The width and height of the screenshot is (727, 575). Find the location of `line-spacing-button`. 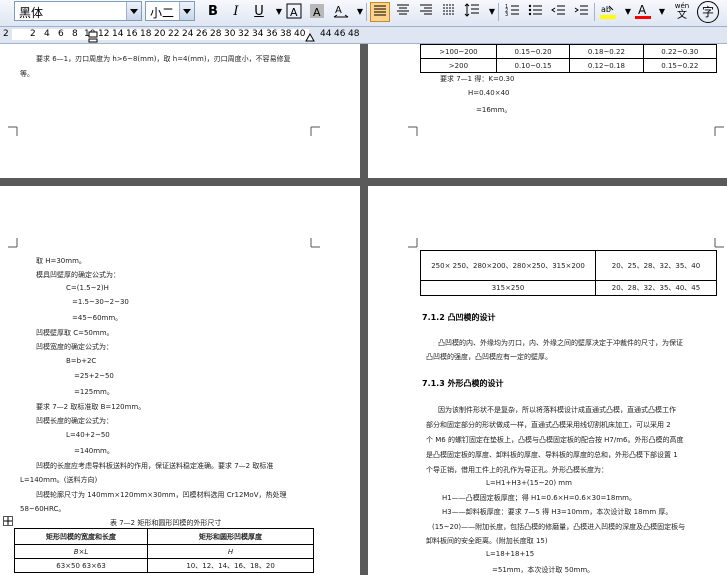

line-spacing-button is located at coordinates (472, 12).